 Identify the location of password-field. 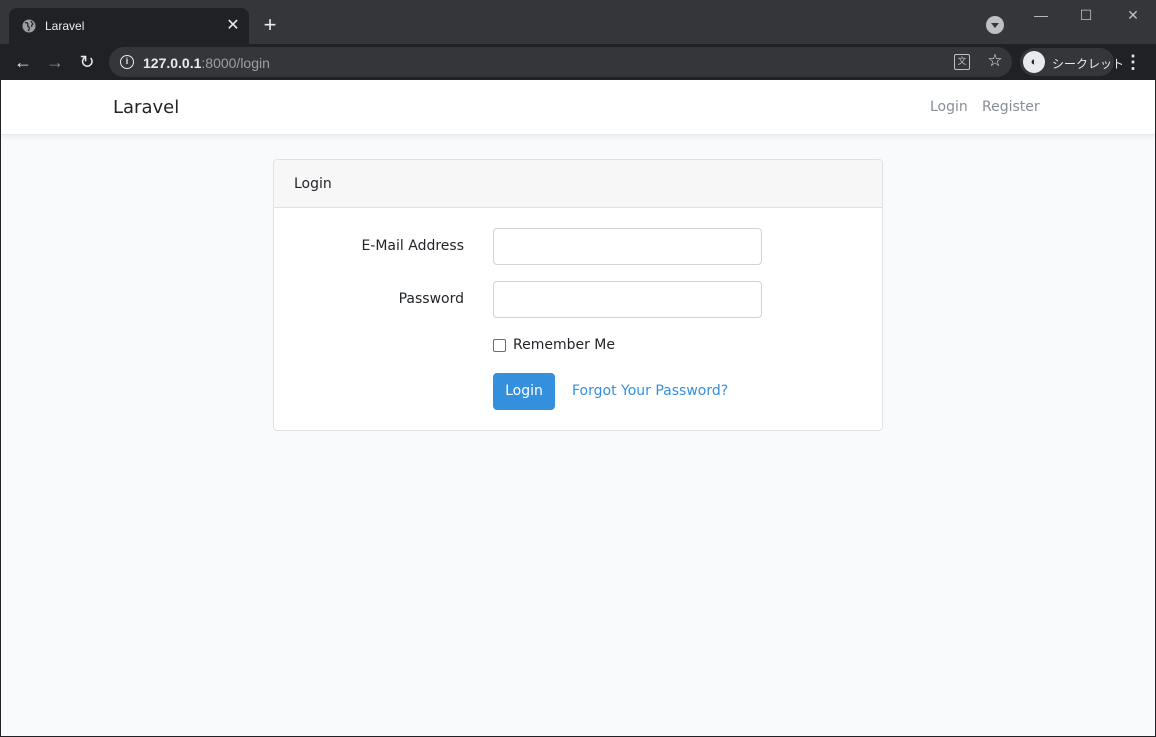
(627, 299).